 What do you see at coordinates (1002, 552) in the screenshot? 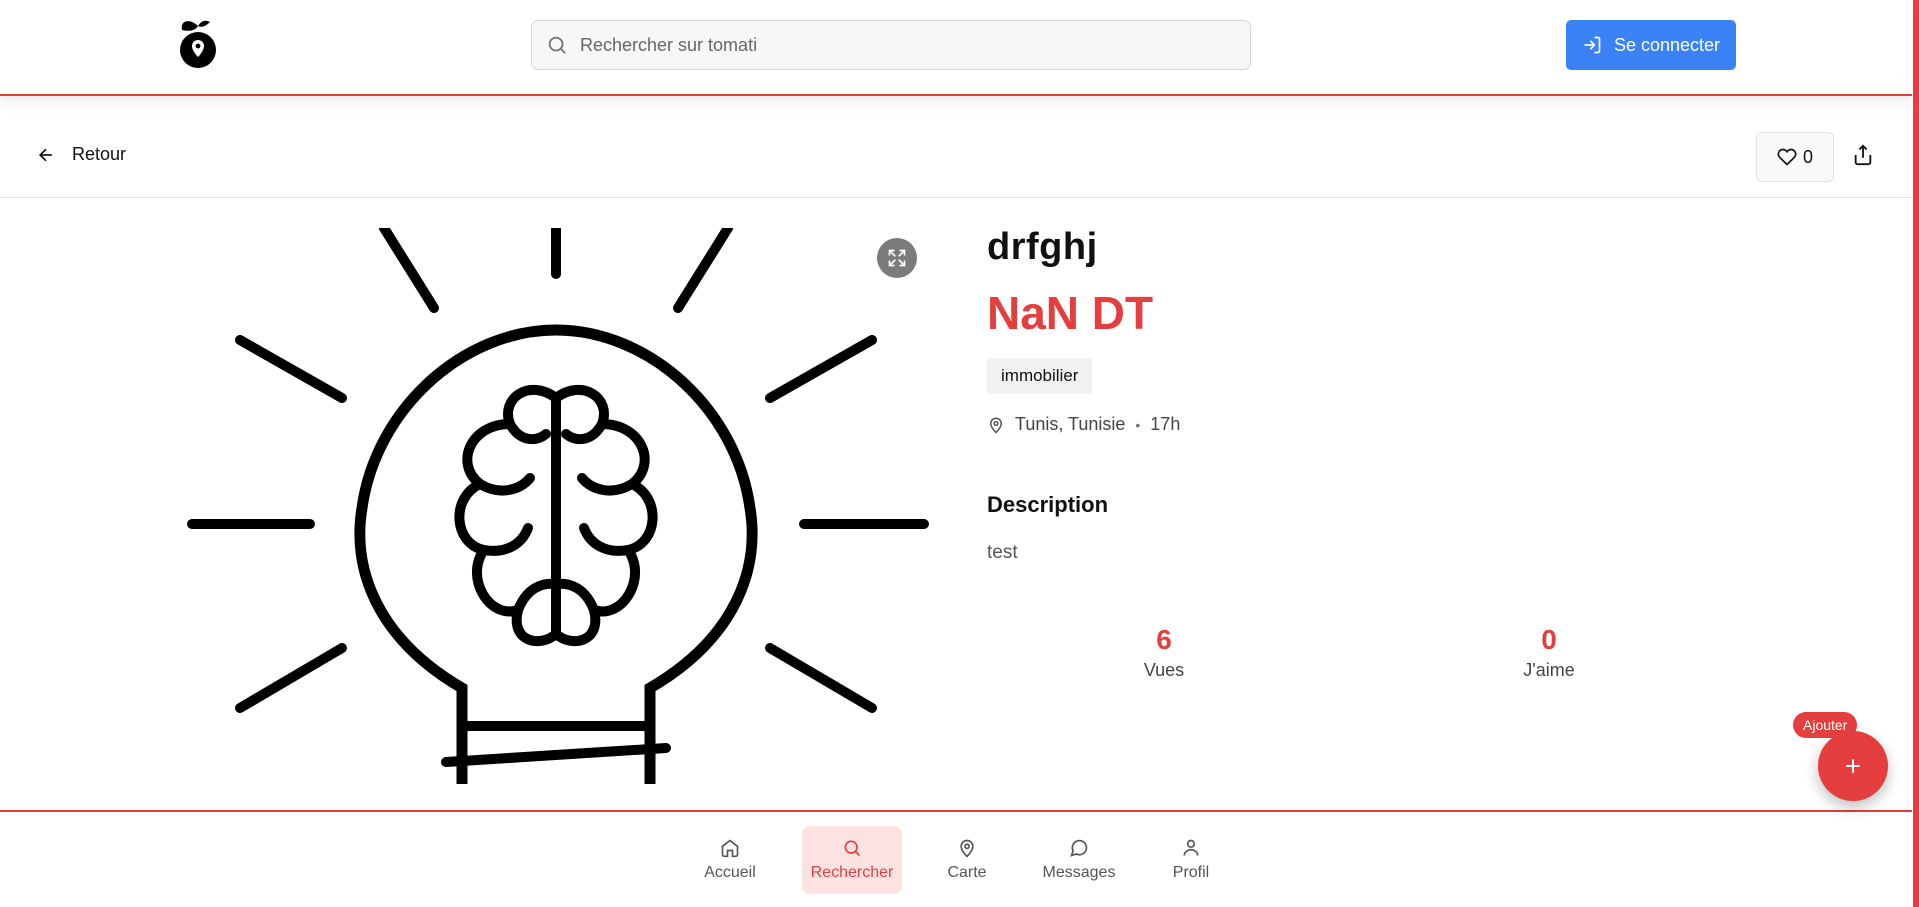
I see `description-text: test` at bounding box center [1002, 552].